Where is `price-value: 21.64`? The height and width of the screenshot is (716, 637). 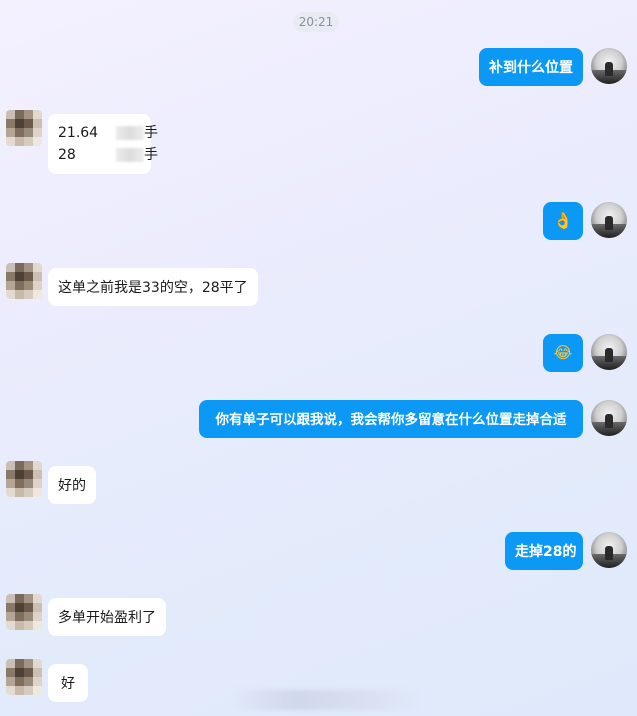
price-value: 21.64 is located at coordinates (78, 133).